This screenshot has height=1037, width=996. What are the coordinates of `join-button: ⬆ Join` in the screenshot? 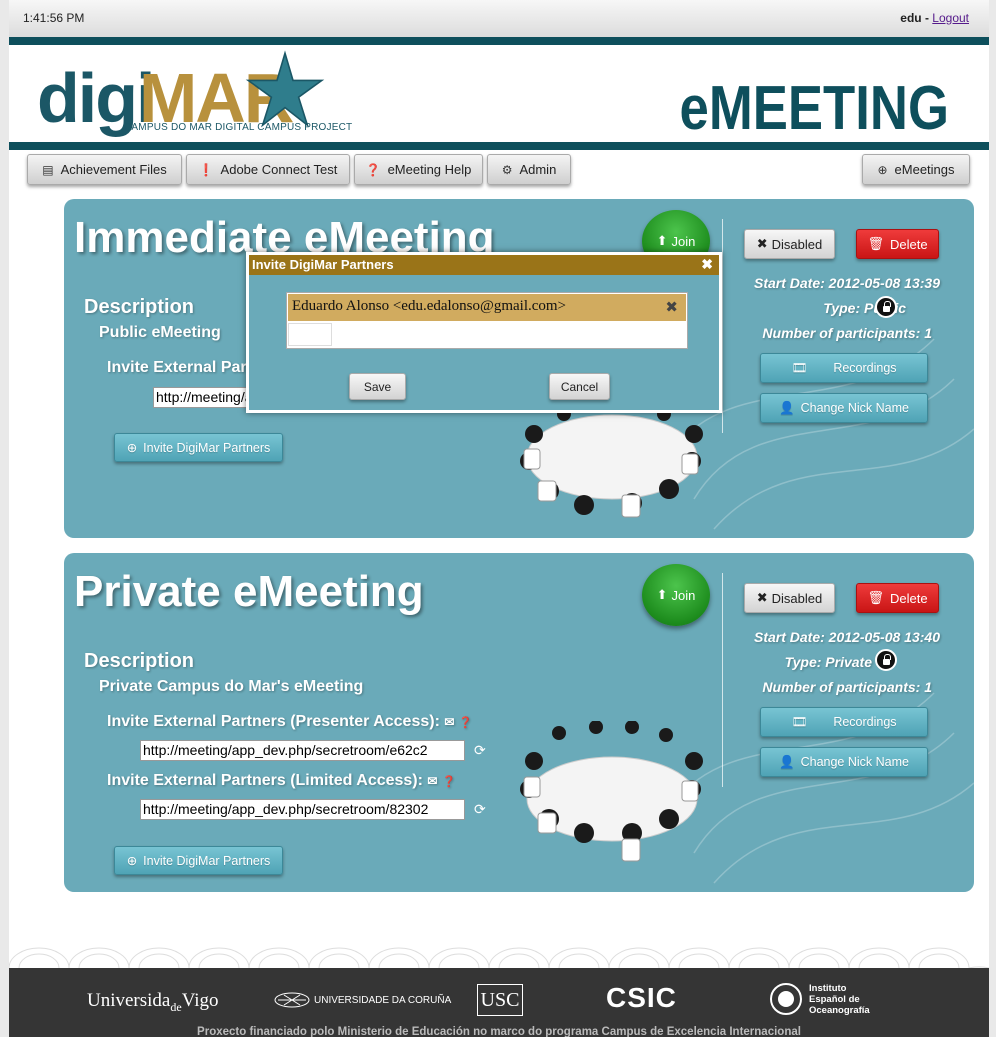 It's located at (676, 595).